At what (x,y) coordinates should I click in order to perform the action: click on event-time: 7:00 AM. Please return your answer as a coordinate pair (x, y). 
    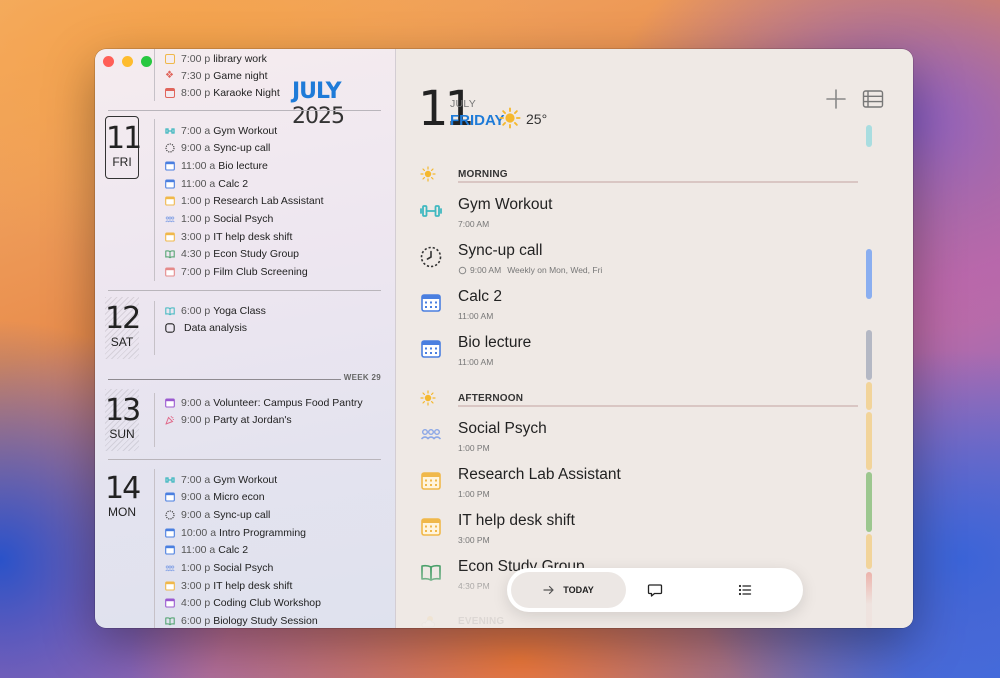
    Looking at the image, I should click on (474, 224).